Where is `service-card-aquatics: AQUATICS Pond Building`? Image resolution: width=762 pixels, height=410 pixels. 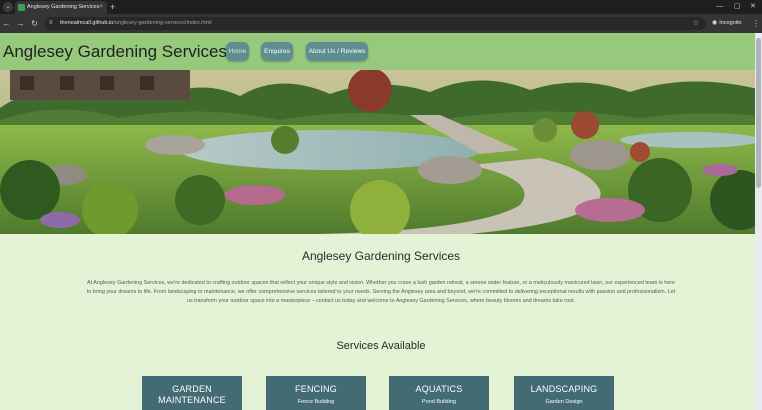
service-card-aquatics: AQUATICS Pond Building is located at coordinates (439, 393).